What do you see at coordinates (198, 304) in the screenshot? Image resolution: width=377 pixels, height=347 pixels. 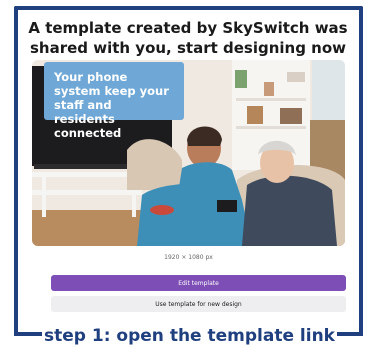 I see `use-template-button: Use template for new design` at bounding box center [198, 304].